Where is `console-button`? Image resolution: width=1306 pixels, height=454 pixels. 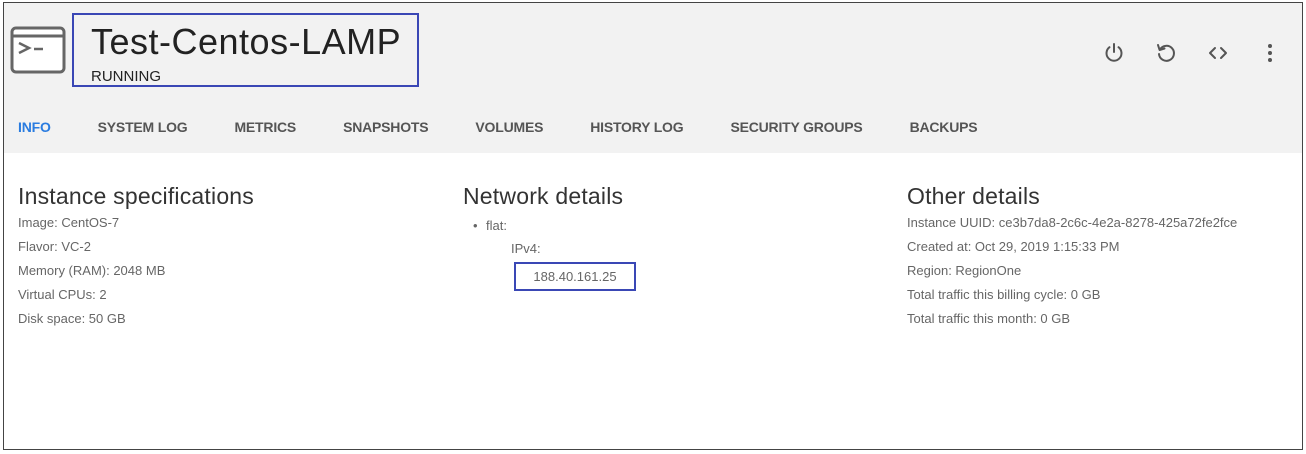 console-button is located at coordinates (1218, 53).